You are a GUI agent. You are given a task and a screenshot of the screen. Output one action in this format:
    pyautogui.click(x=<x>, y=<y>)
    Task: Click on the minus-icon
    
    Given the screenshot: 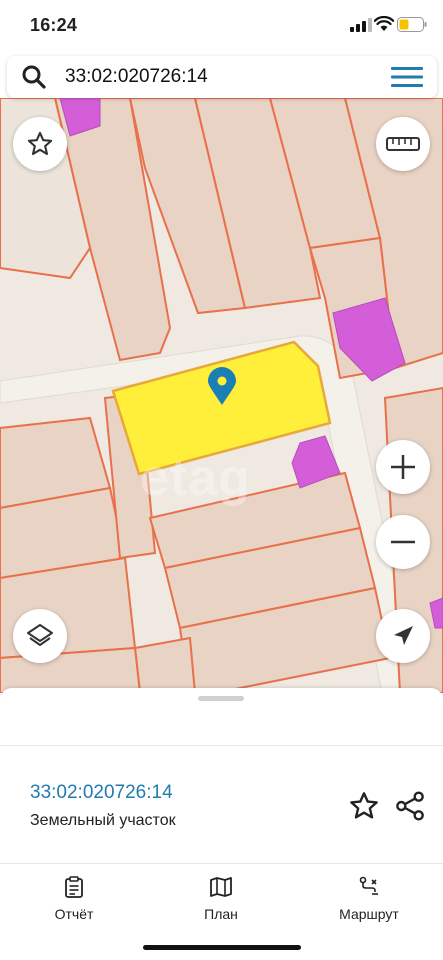 What is the action you would take?
    pyautogui.click(x=403, y=542)
    